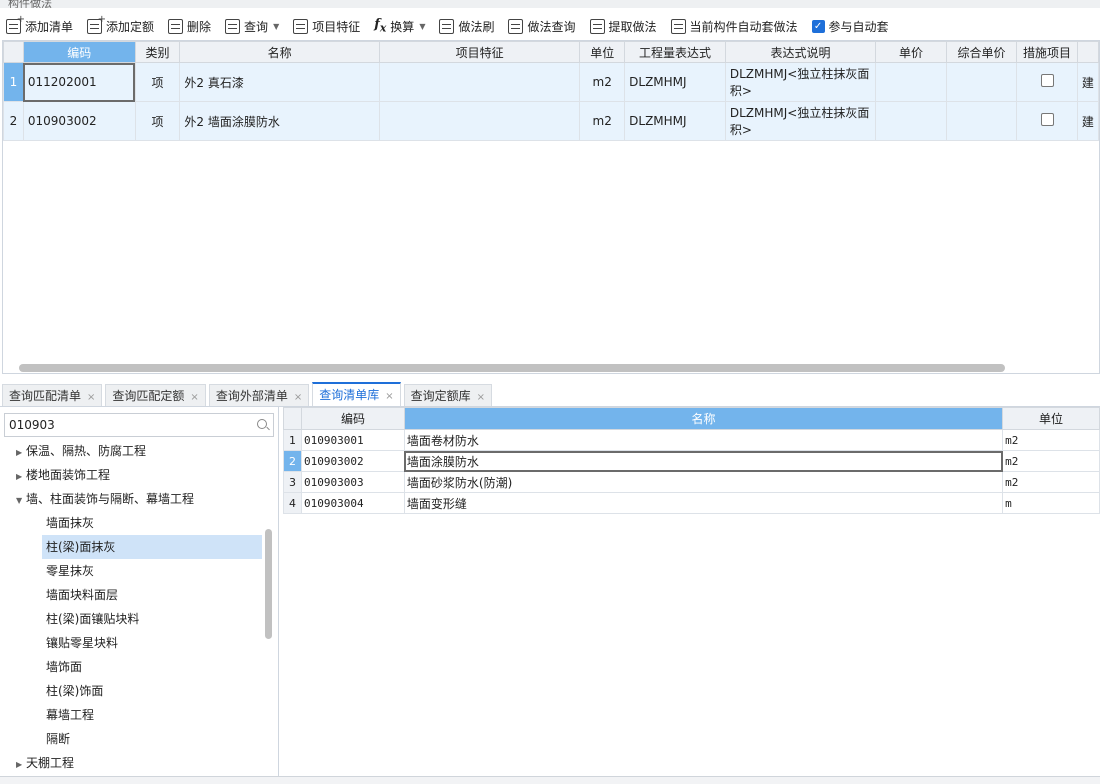  I want to click on row-number: 3, so click(292, 482).